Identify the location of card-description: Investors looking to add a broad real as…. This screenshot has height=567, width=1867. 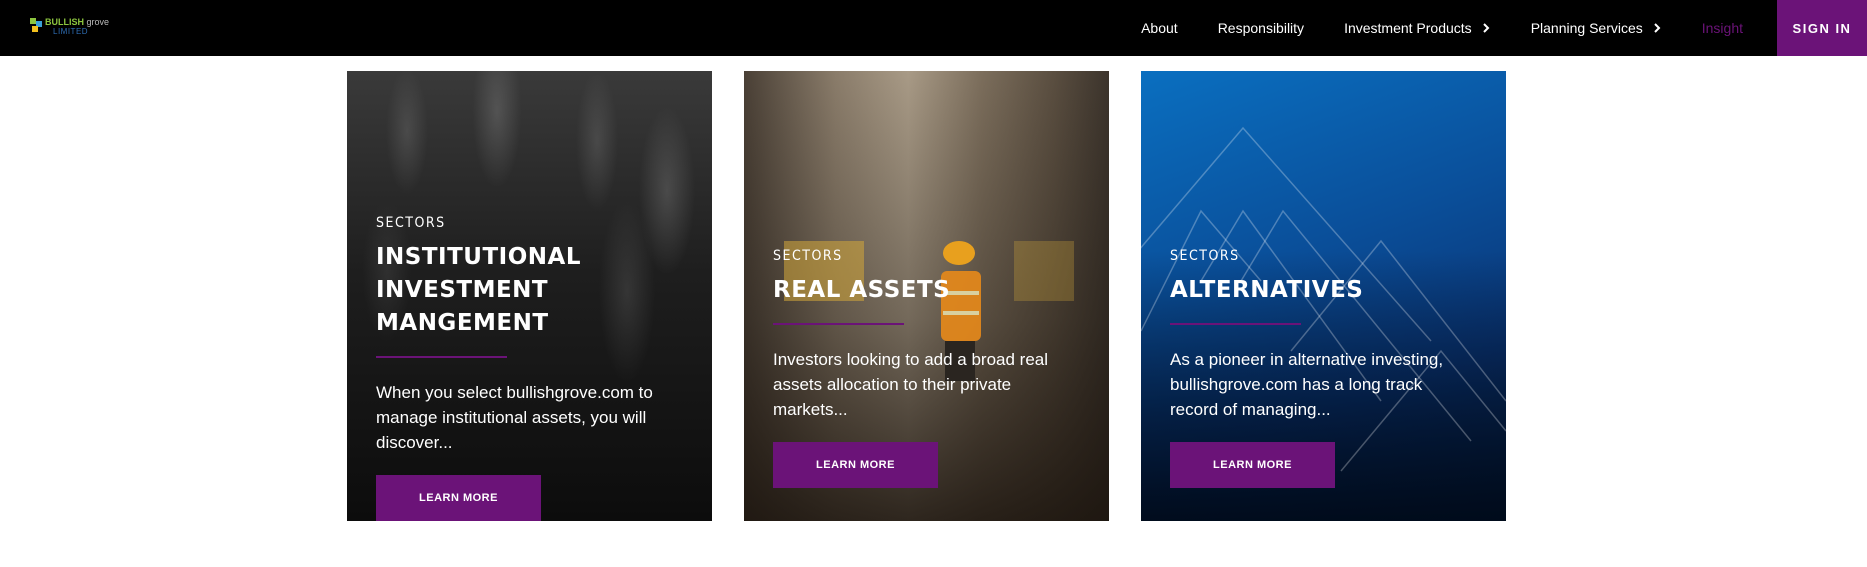
(911, 384).